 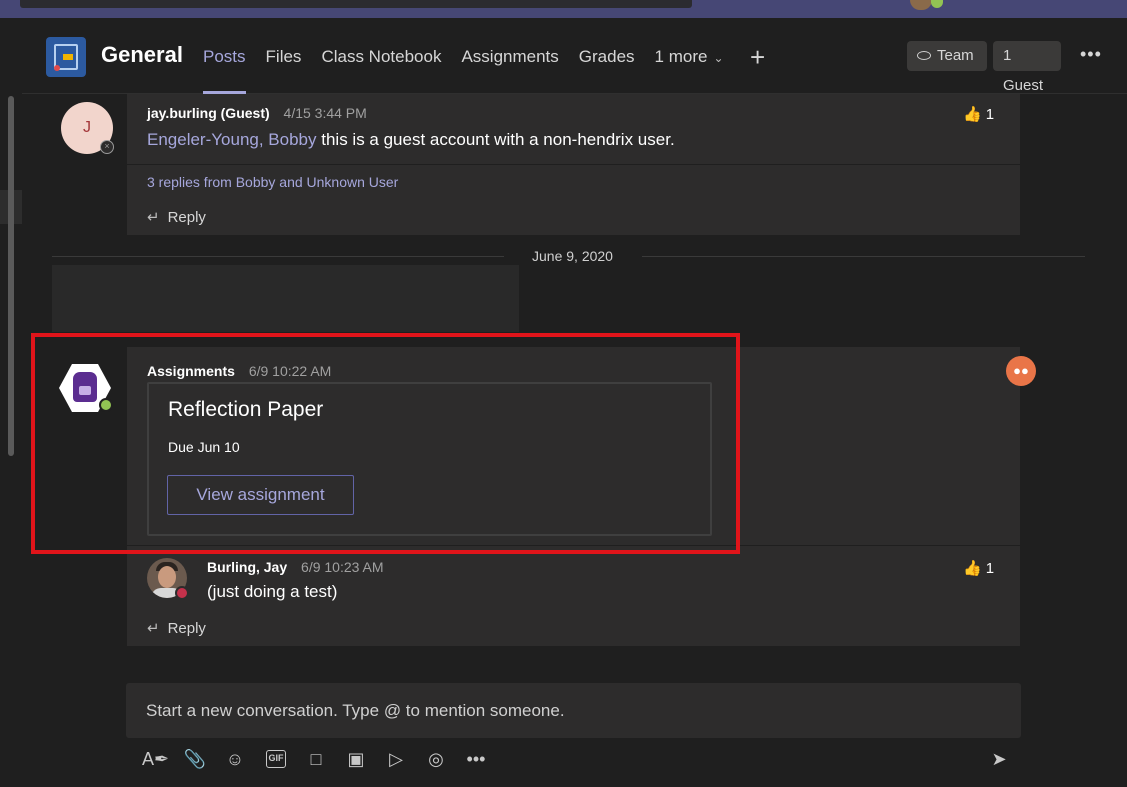 What do you see at coordinates (681, 56) in the screenshot?
I see `tab-more-label: 1 more` at bounding box center [681, 56].